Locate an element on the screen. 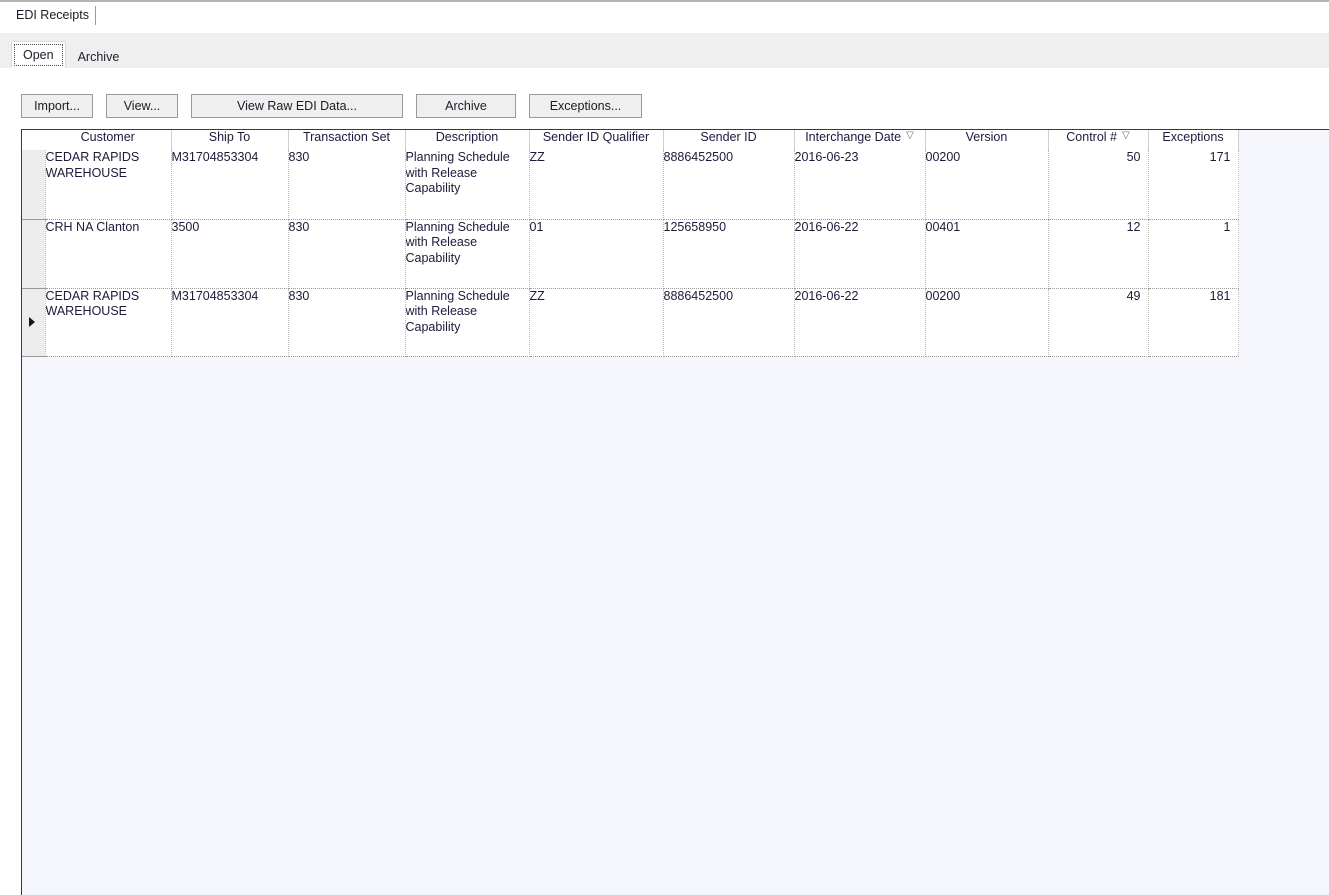 This screenshot has width=1329, height=895. cell-ship-to: 3500 is located at coordinates (230, 254).